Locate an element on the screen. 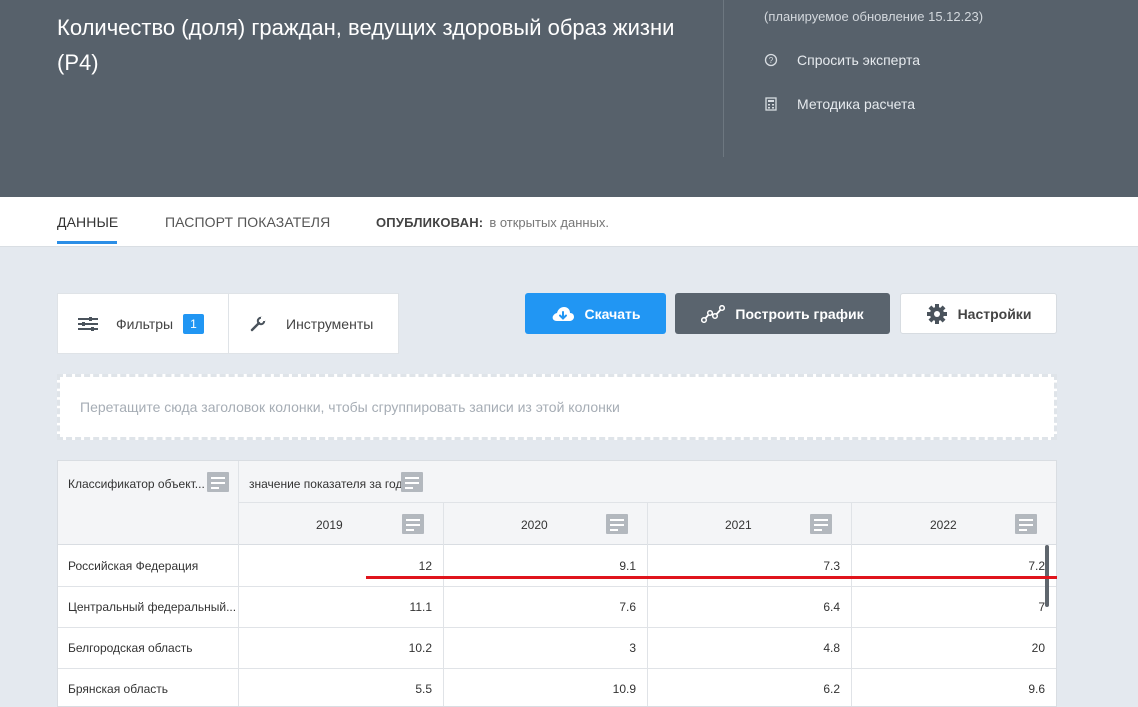  header-divider is located at coordinates (723, 78).